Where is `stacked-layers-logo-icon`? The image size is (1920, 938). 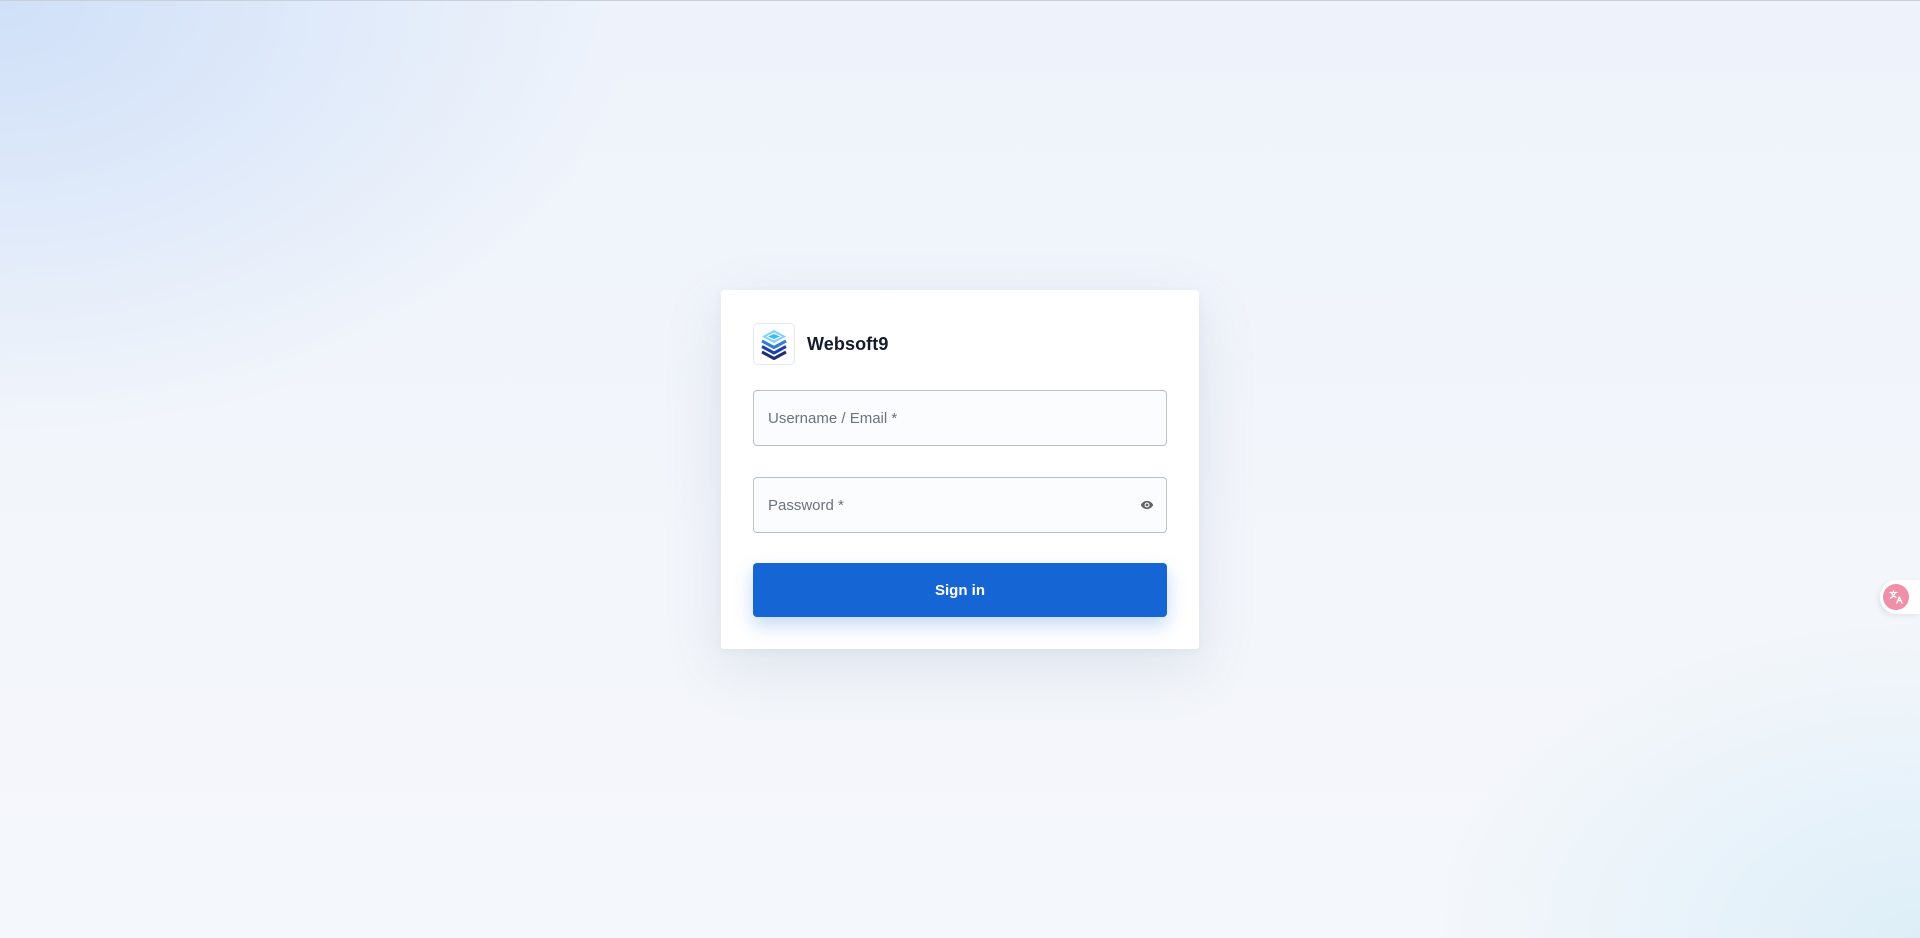
stacked-layers-logo-icon is located at coordinates (774, 345).